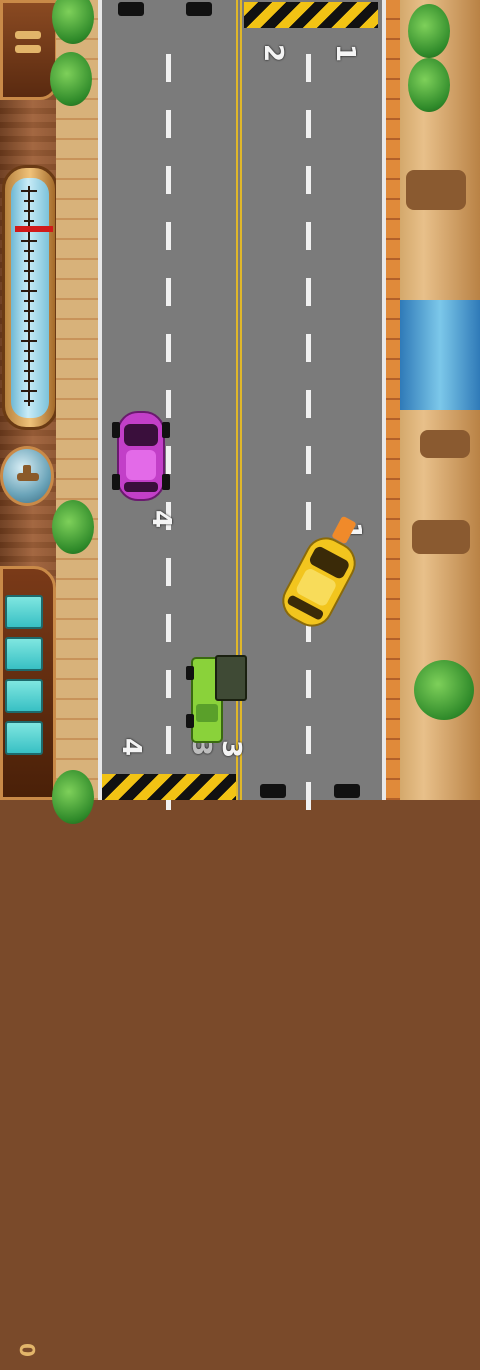  I want to click on pause-button, so click(29, 50).